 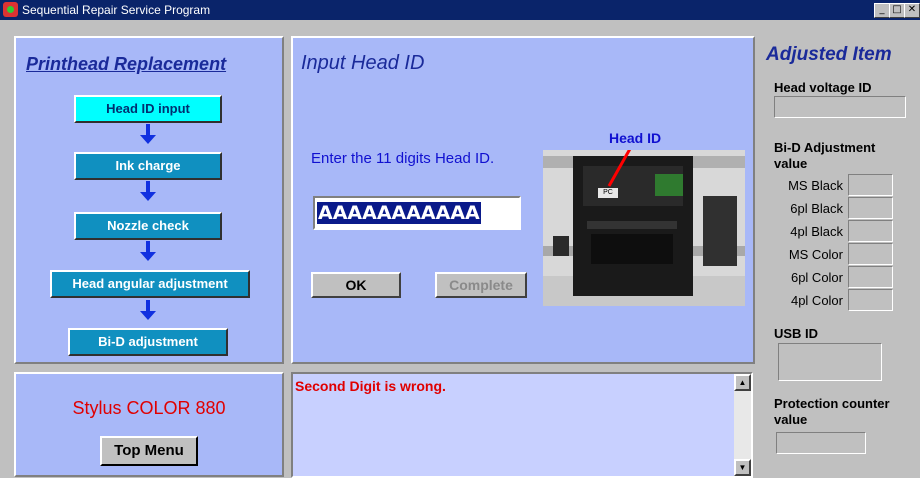 I want to click on title-bar: Sequential Repair Service Program _ □ ✕, so click(x=460, y=10).